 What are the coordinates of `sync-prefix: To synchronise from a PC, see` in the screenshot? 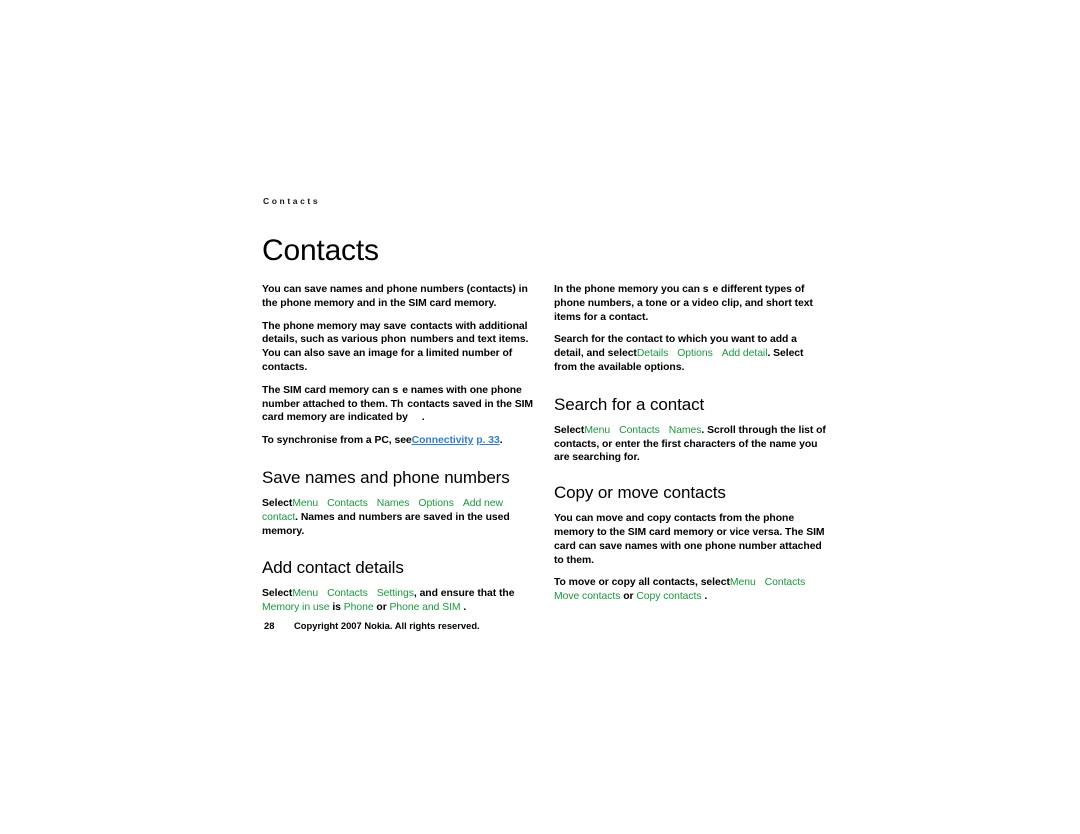 It's located at (337, 441).